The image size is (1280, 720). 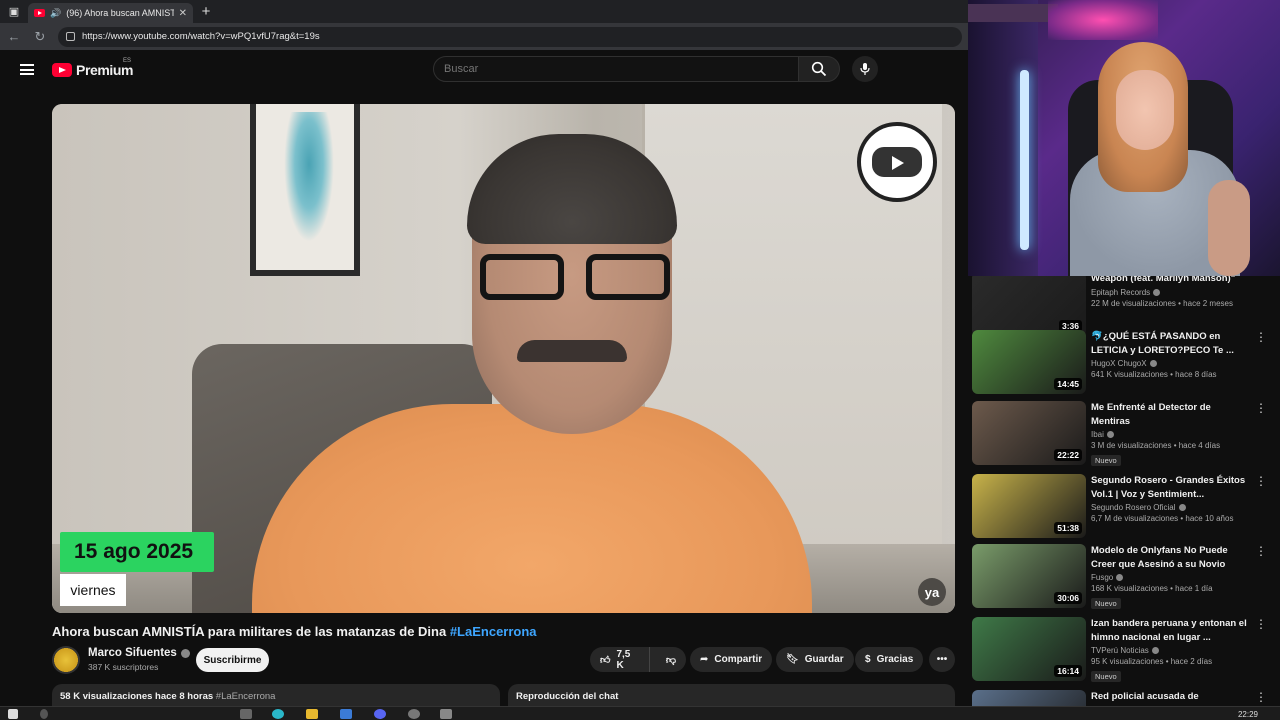 What do you see at coordinates (278, 714) in the screenshot?
I see `edge-icon` at bounding box center [278, 714].